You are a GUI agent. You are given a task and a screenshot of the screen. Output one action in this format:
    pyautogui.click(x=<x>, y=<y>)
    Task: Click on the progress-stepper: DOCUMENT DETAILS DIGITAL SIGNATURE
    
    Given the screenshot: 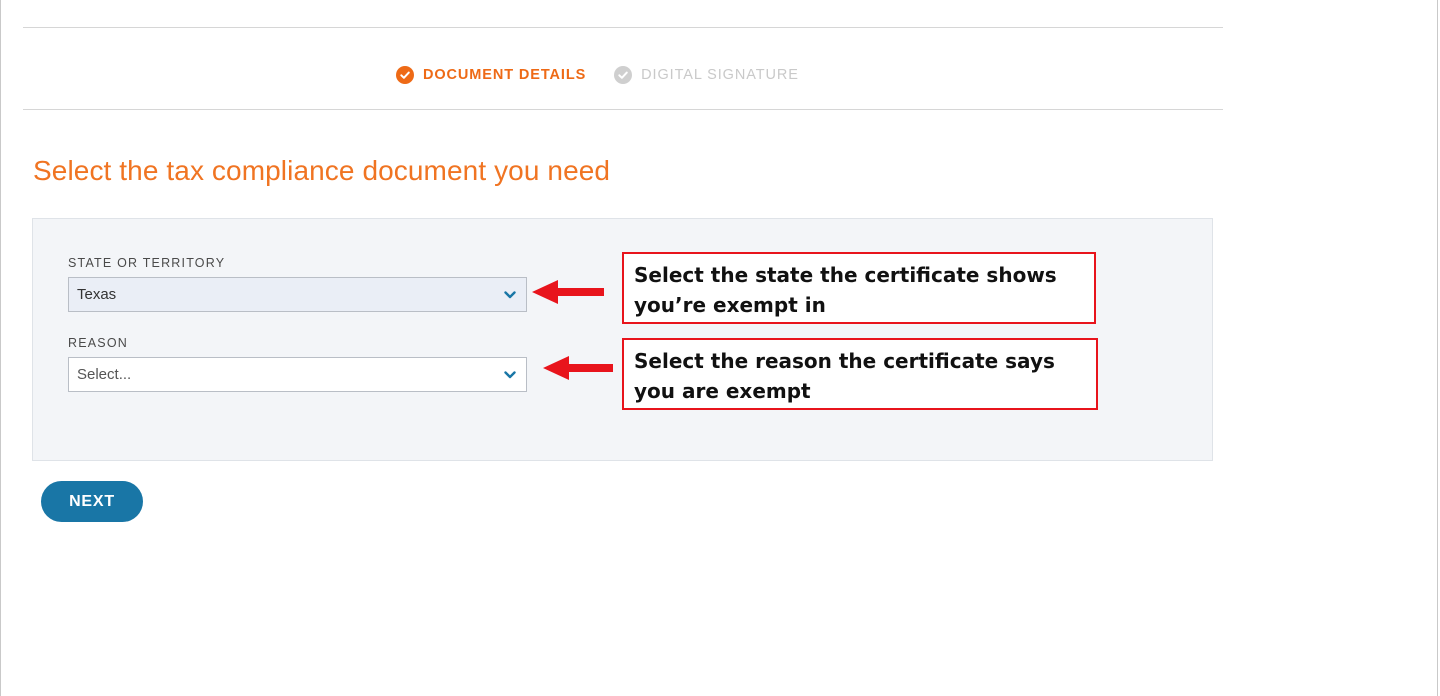 What is the action you would take?
    pyautogui.click(x=611, y=75)
    